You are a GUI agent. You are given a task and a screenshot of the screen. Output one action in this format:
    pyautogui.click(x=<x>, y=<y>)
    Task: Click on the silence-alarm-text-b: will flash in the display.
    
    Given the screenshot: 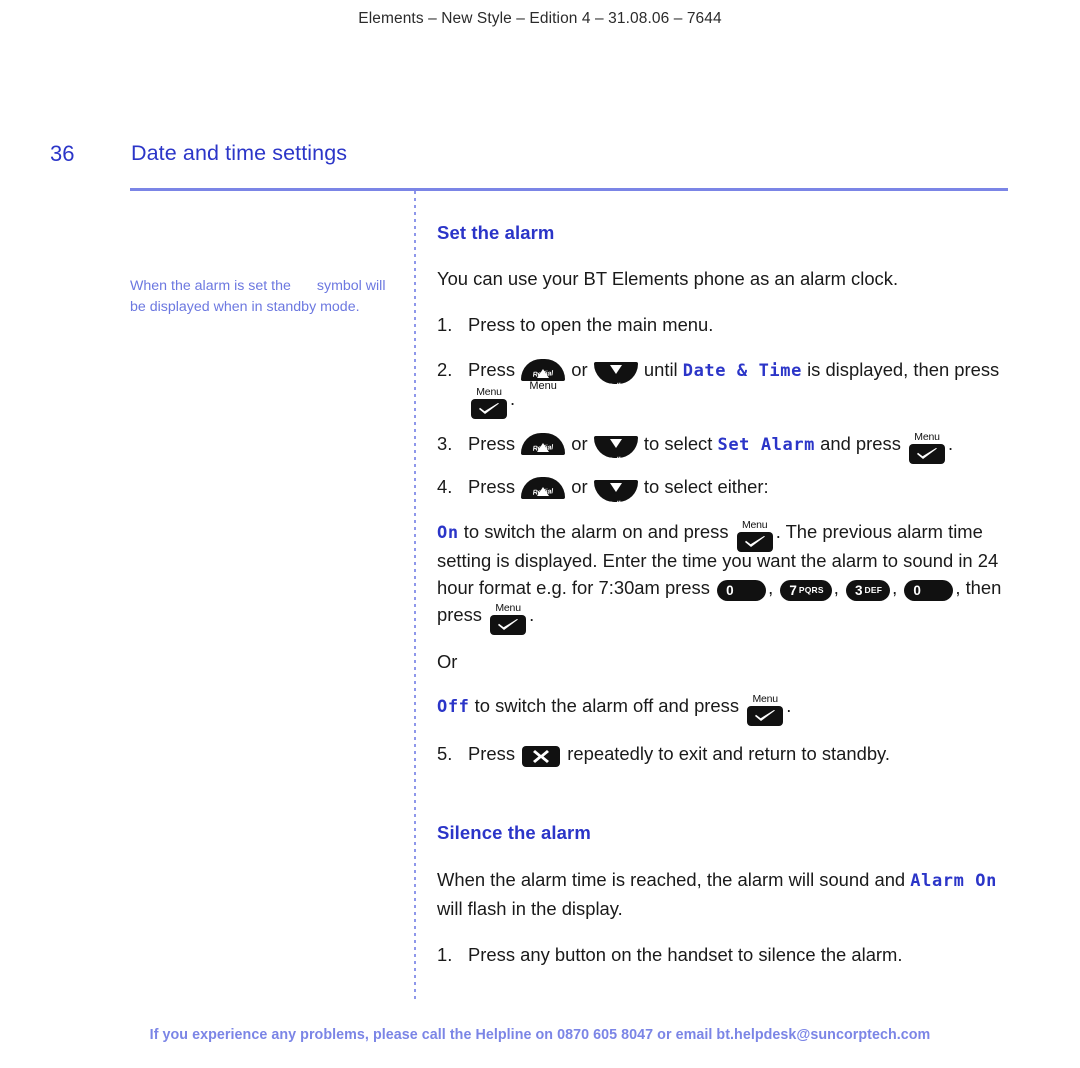 What is the action you would take?
    pyautogui.click(x=530, y=909)
    